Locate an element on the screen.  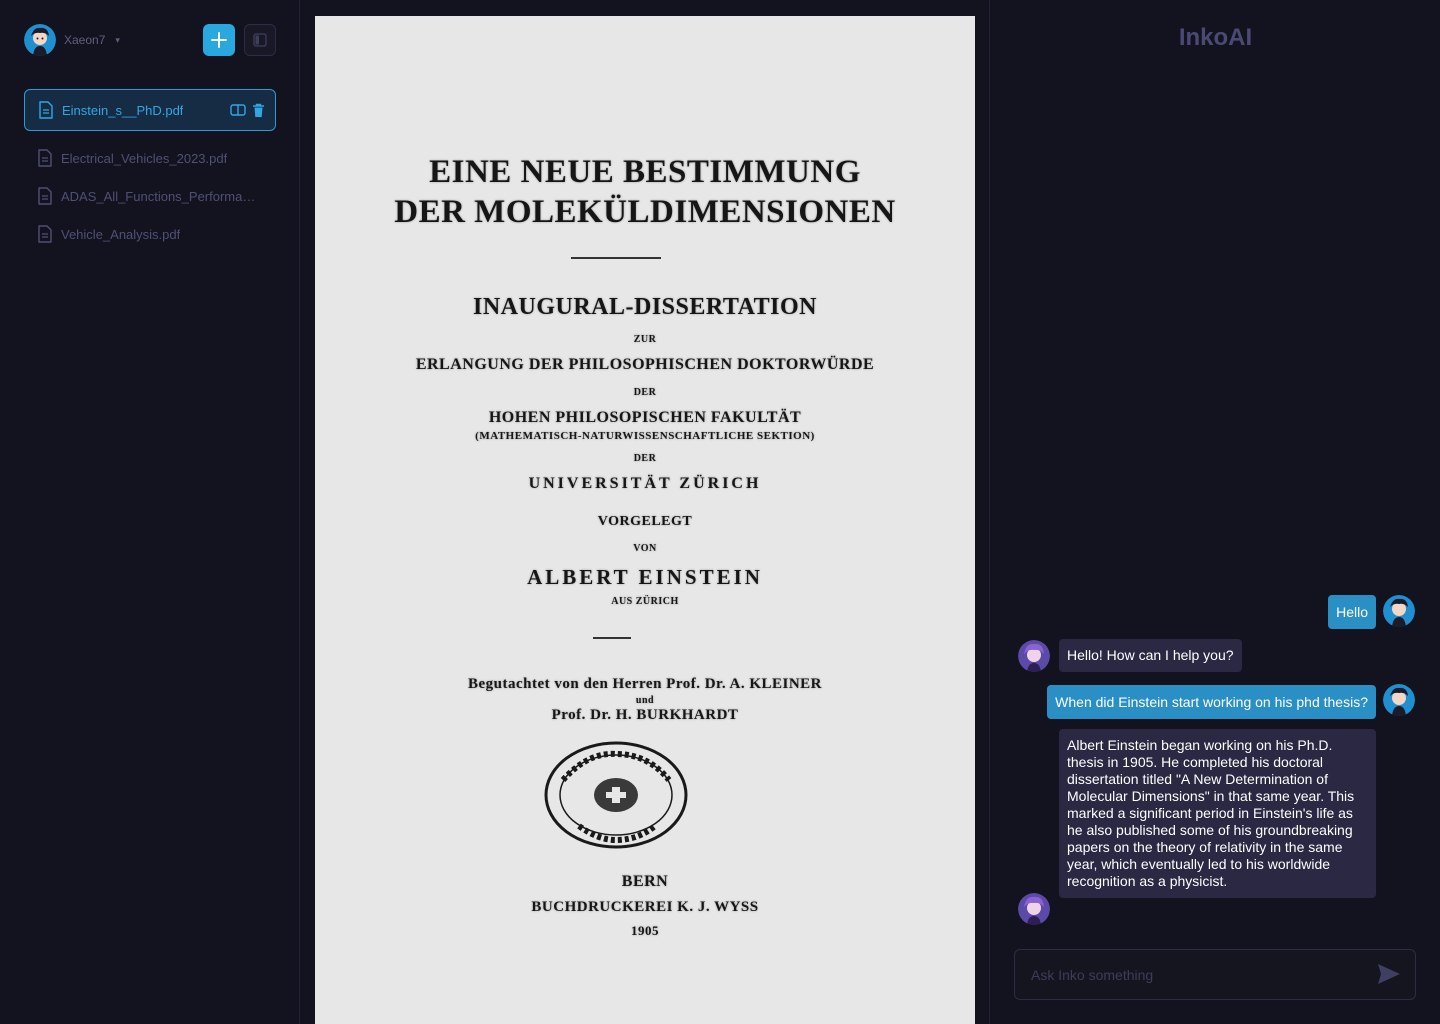
new-chat-button is located at coordinates (219, 40).